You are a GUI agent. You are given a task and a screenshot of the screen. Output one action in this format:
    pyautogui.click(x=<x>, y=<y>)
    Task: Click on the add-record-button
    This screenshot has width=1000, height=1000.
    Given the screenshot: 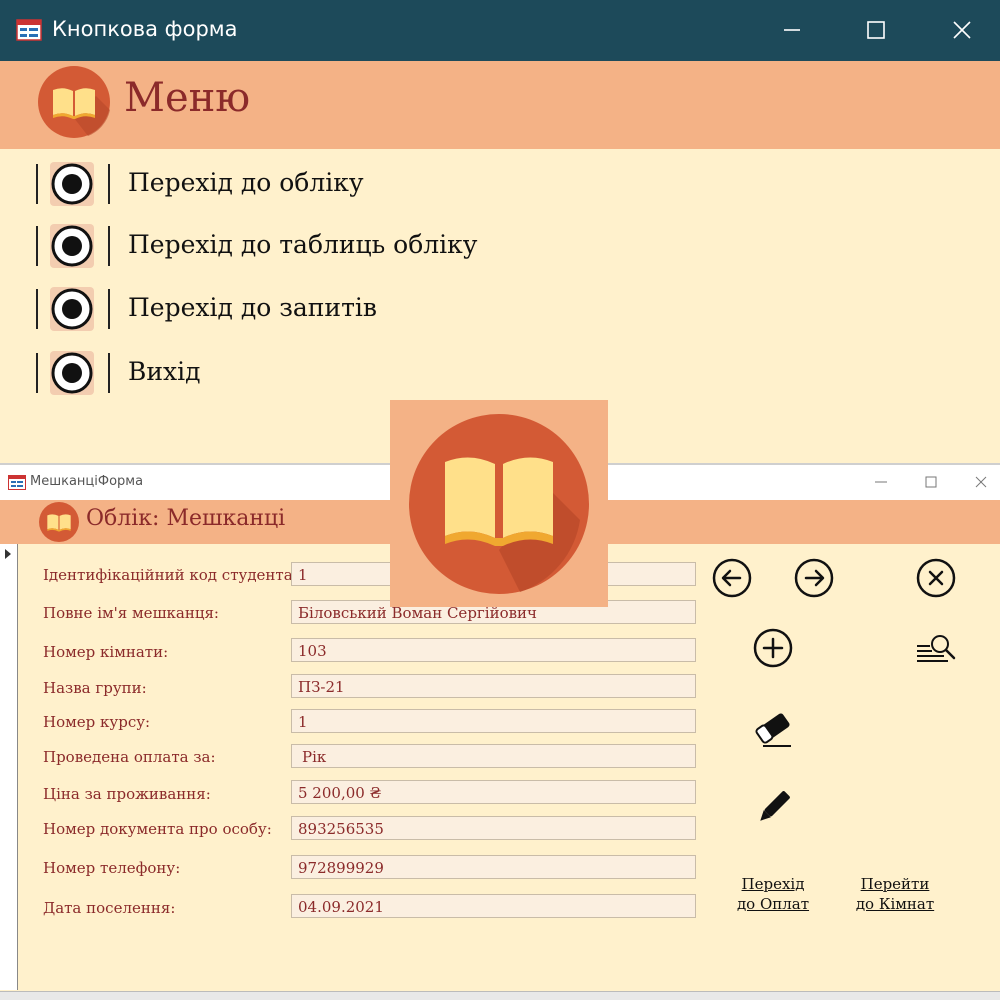 What is the action you would take?
    pyautogui.click(x=773, y=648)
    